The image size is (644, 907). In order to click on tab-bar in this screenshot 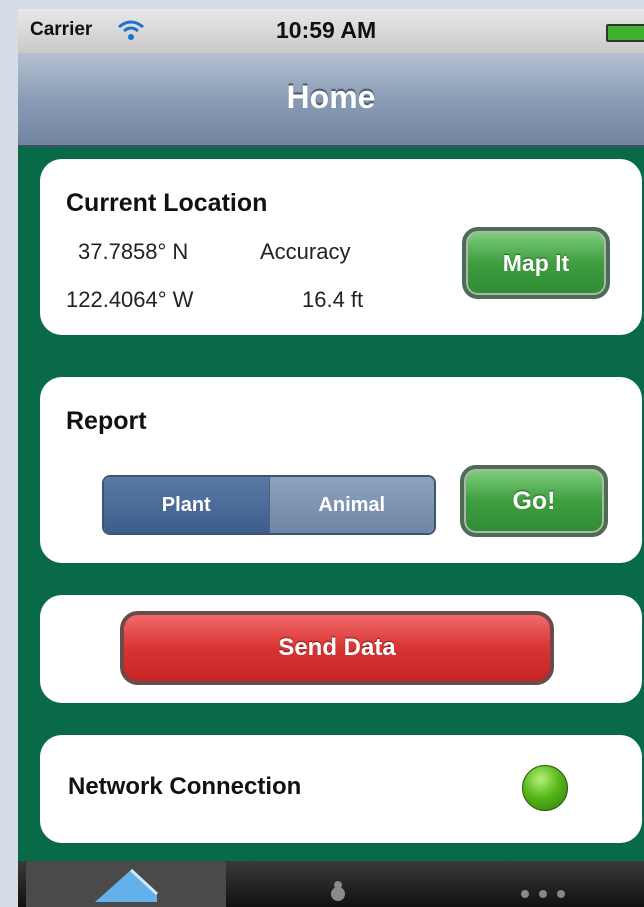, I will do `click(331, 884)`.